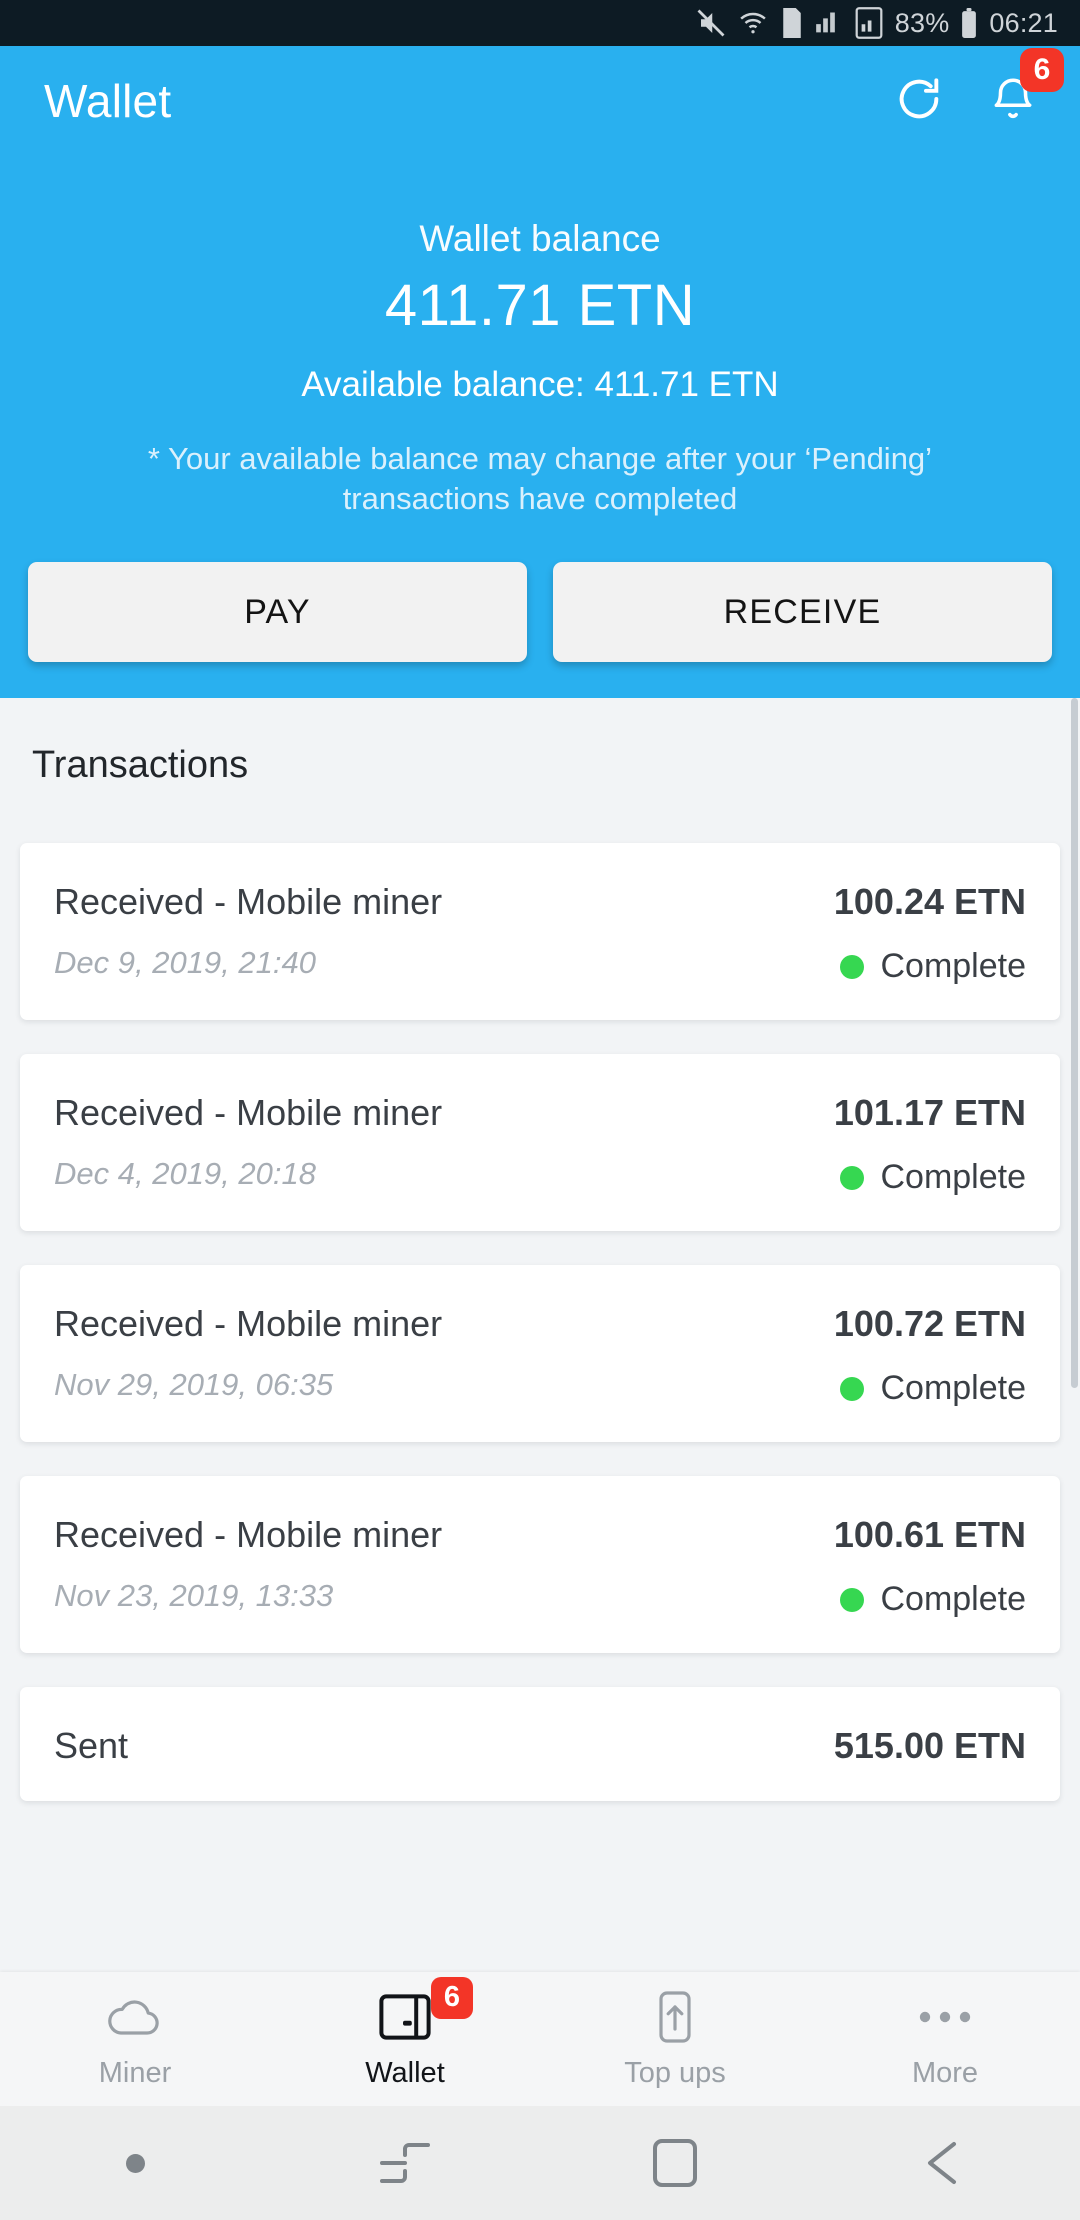 The height and width of the screenshot is (2220, 1080). I want to click on signal-1-icon, so click(829, 23).